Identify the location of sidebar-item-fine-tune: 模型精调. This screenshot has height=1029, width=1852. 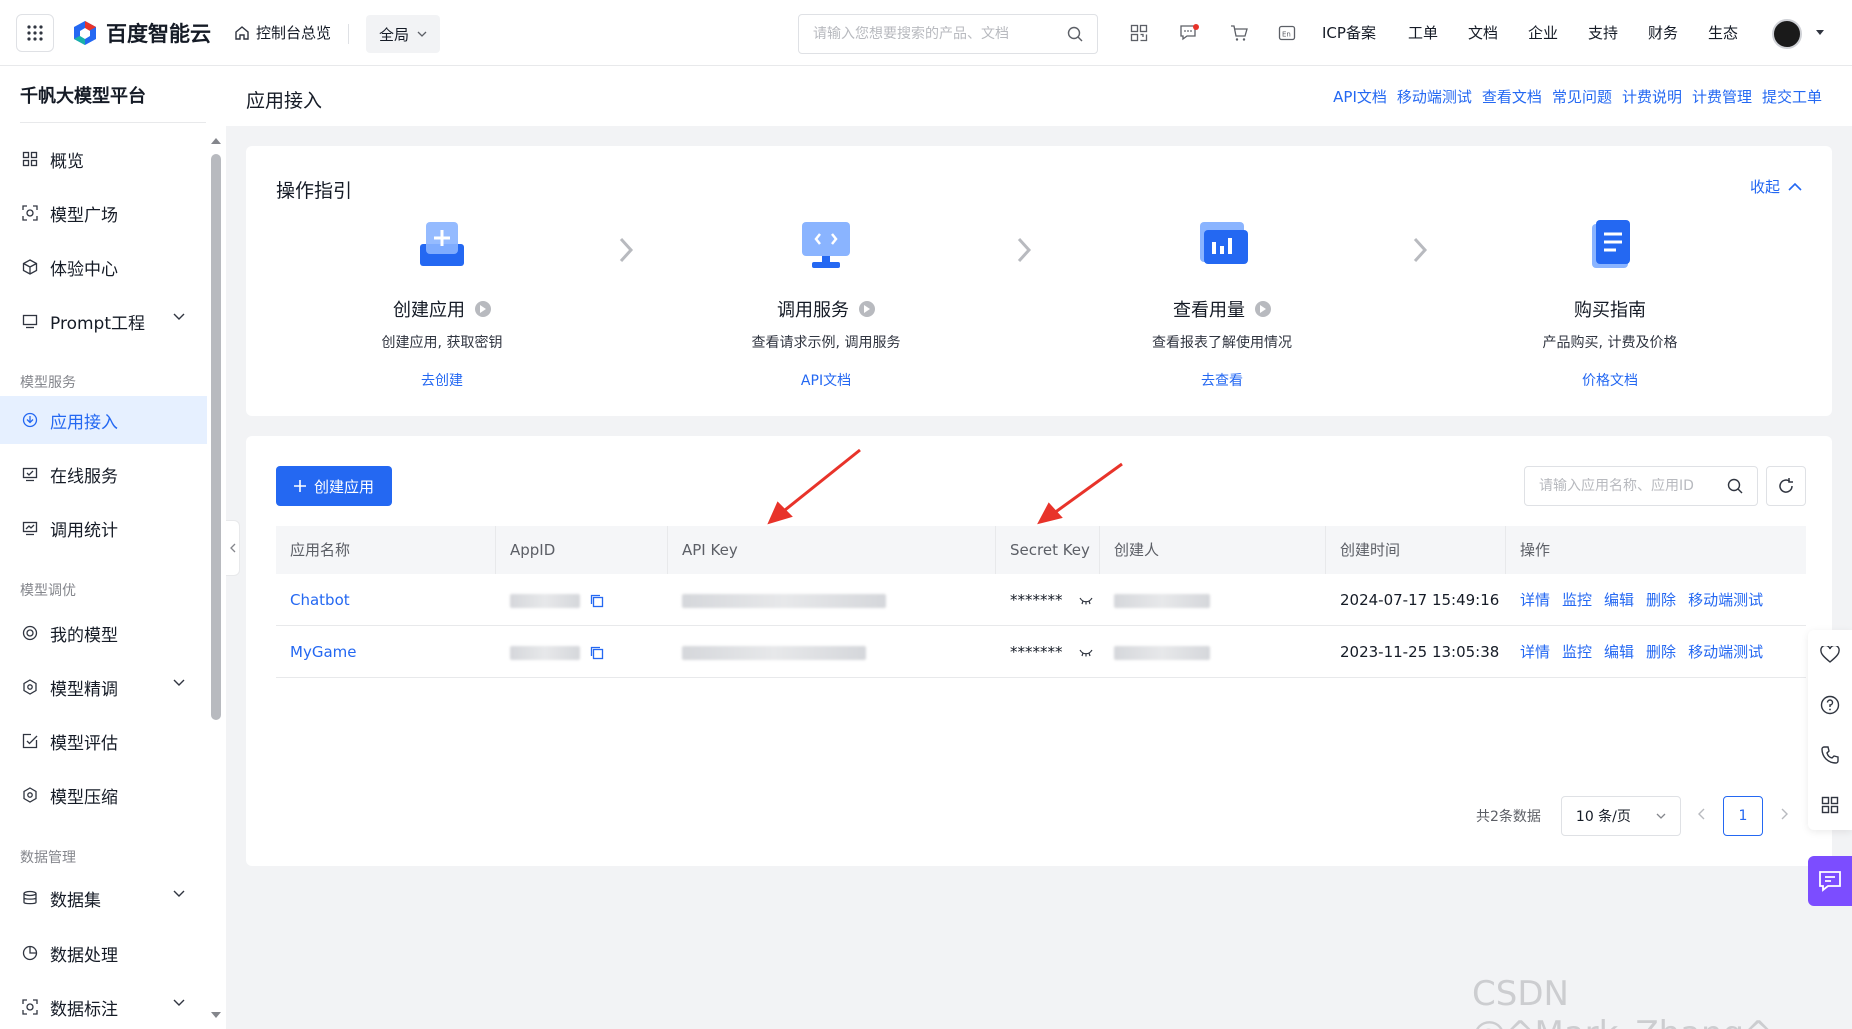
(103, 687).